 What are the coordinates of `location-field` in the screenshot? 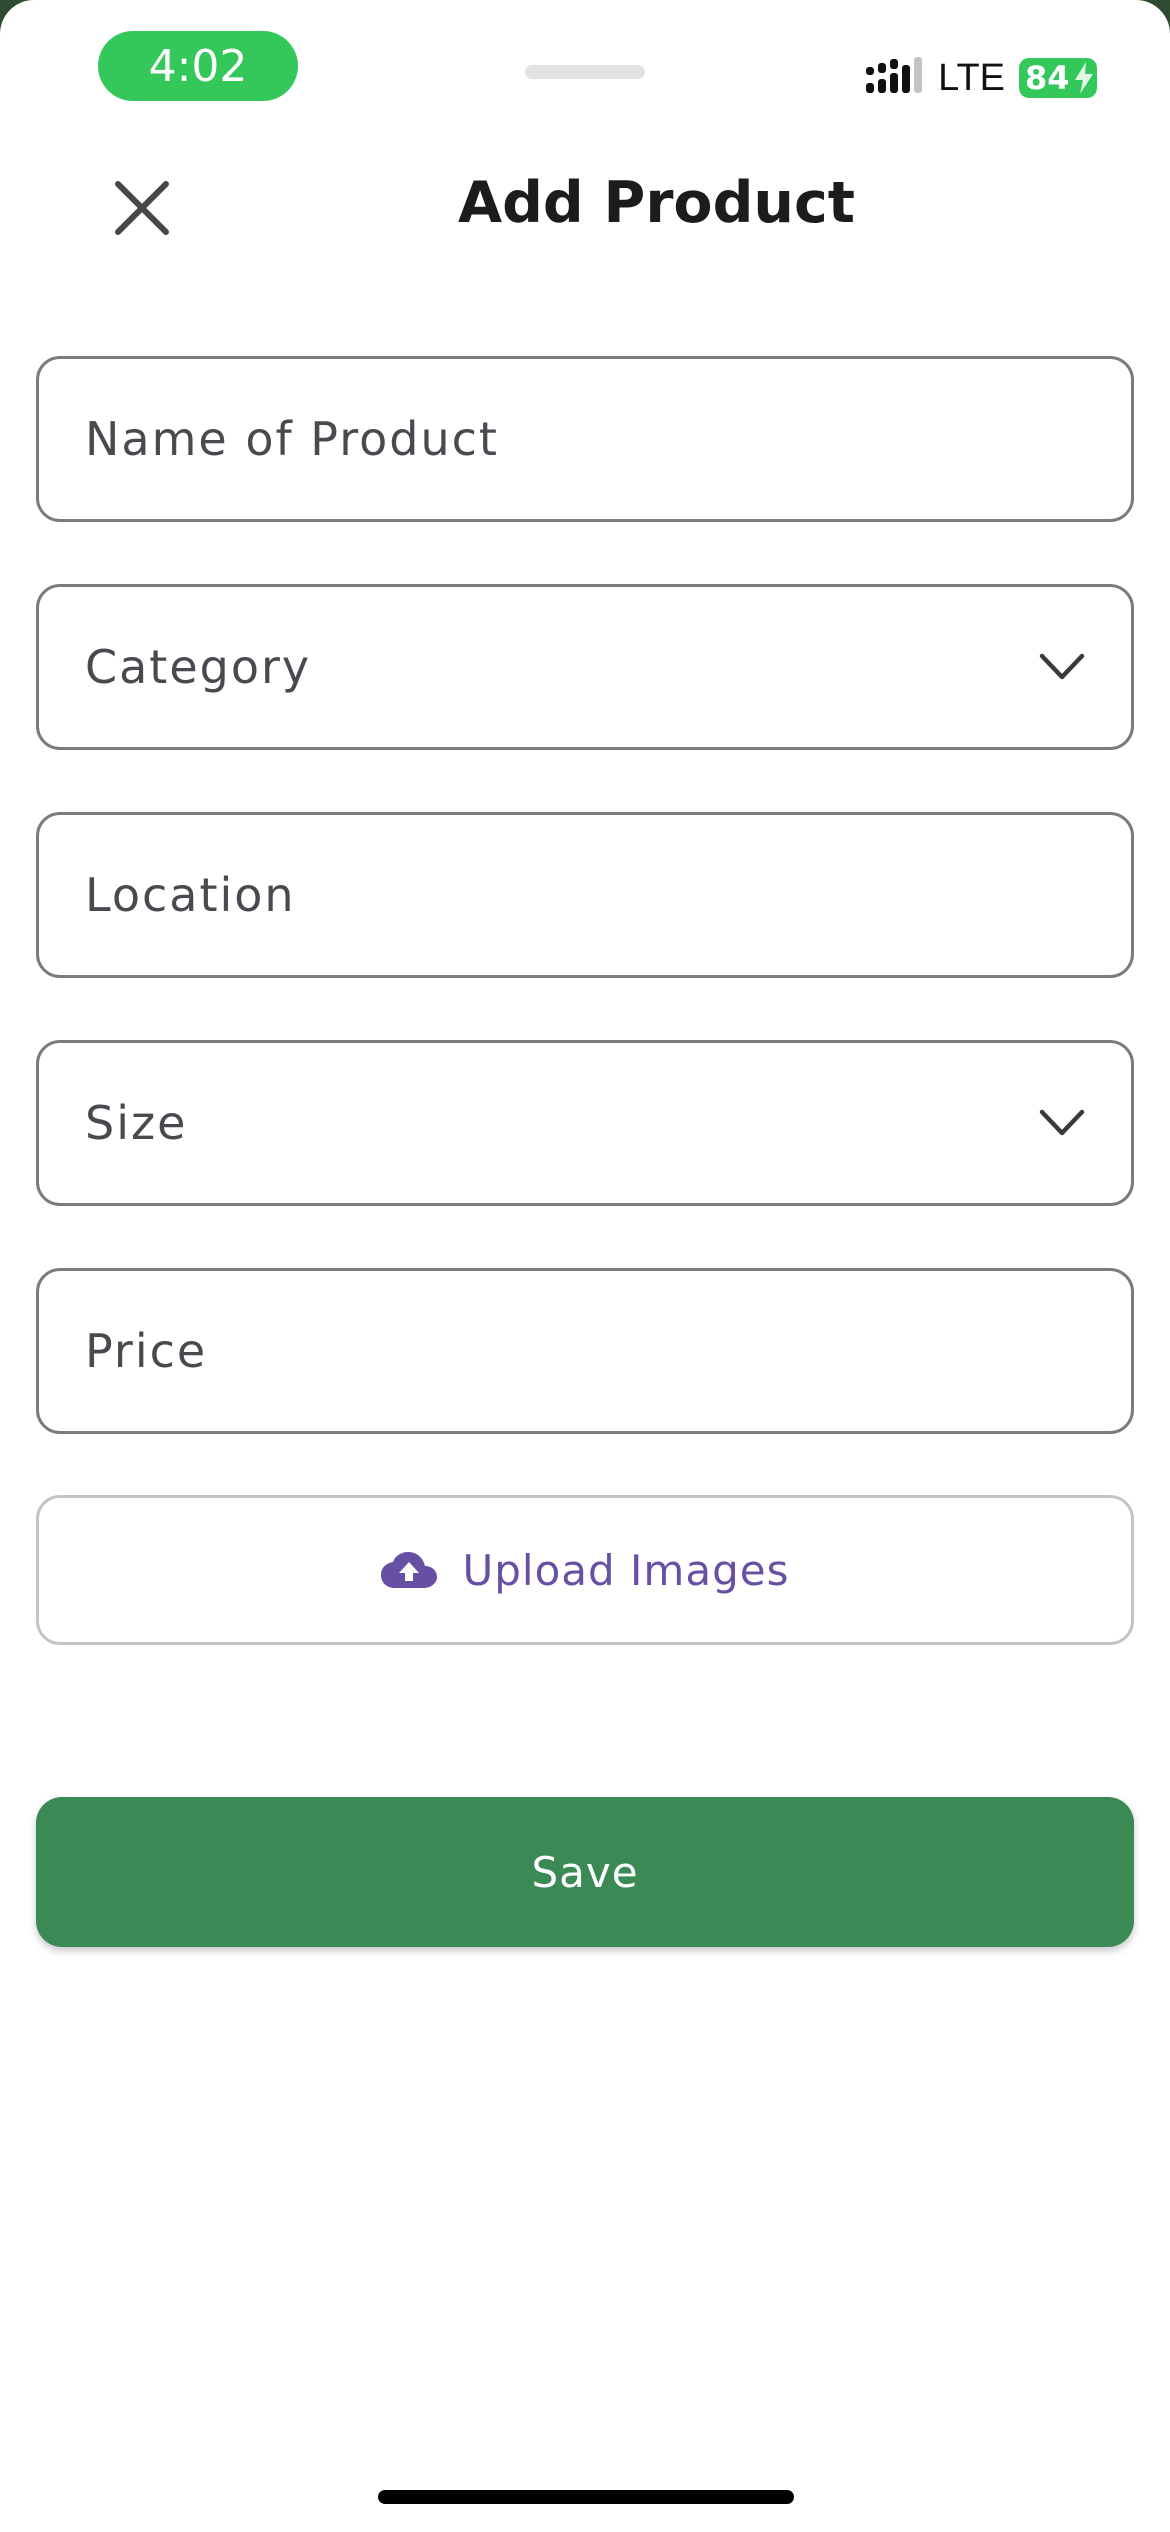 It's located at (585, 895).